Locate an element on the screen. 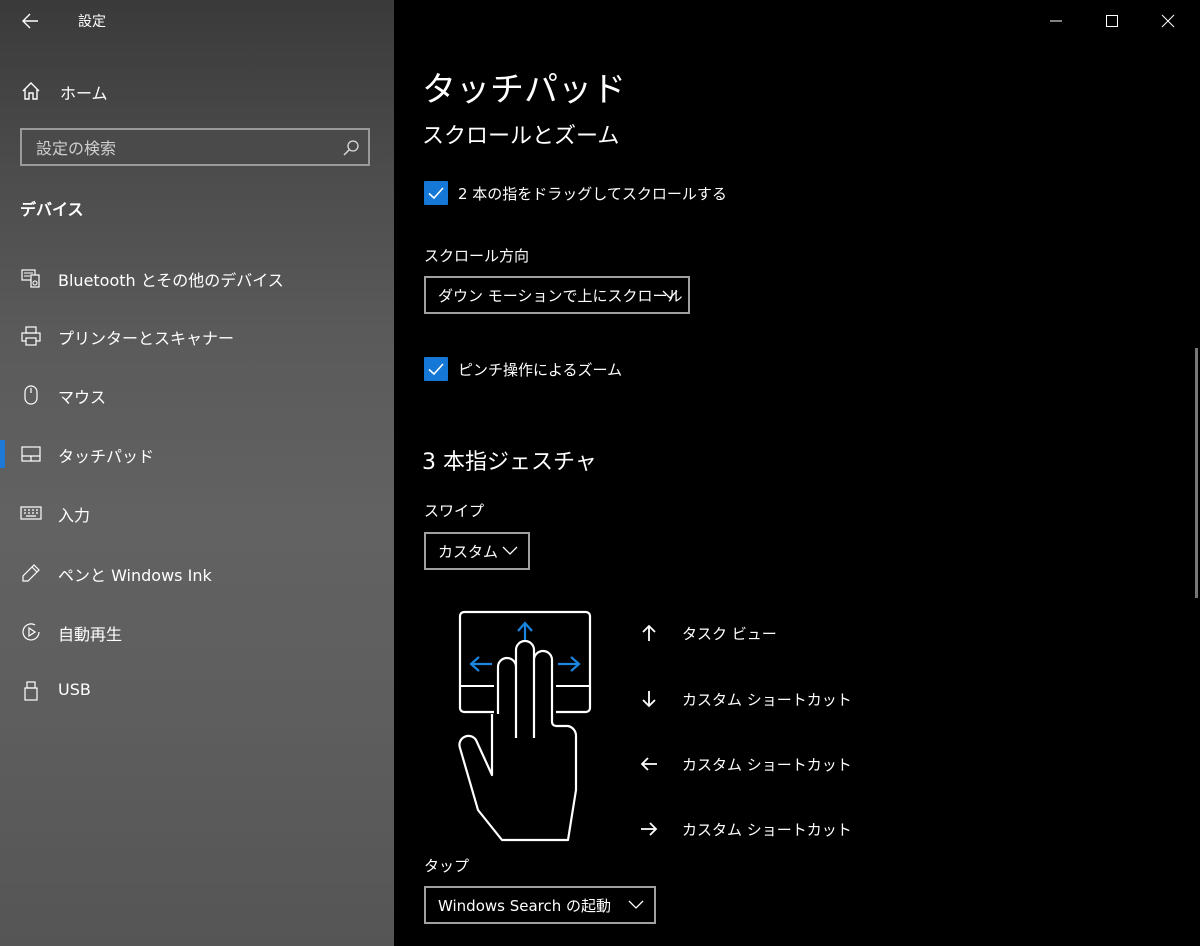 This screenshot has height=946, width=1200. section-heading-scroll-zoom: スクロールとズーム is located at coordinates (521, 136).